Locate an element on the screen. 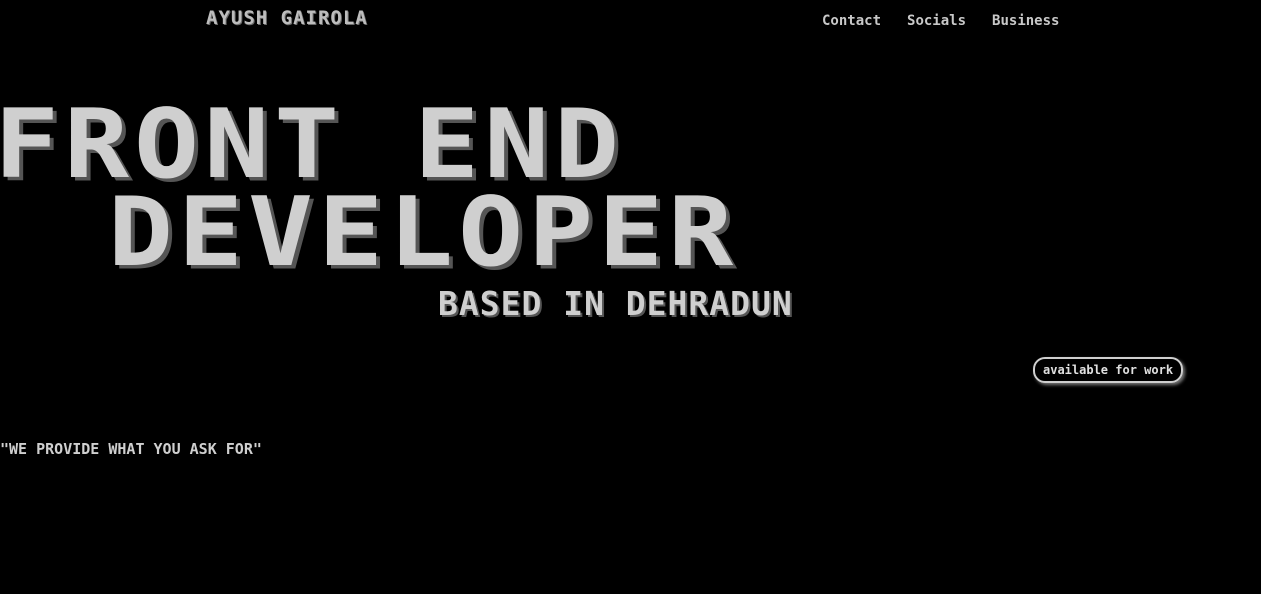 This screenshot has width=1261, height=594. hero-title-line-2: DEVELOPER is located at coordinates (423, 233).